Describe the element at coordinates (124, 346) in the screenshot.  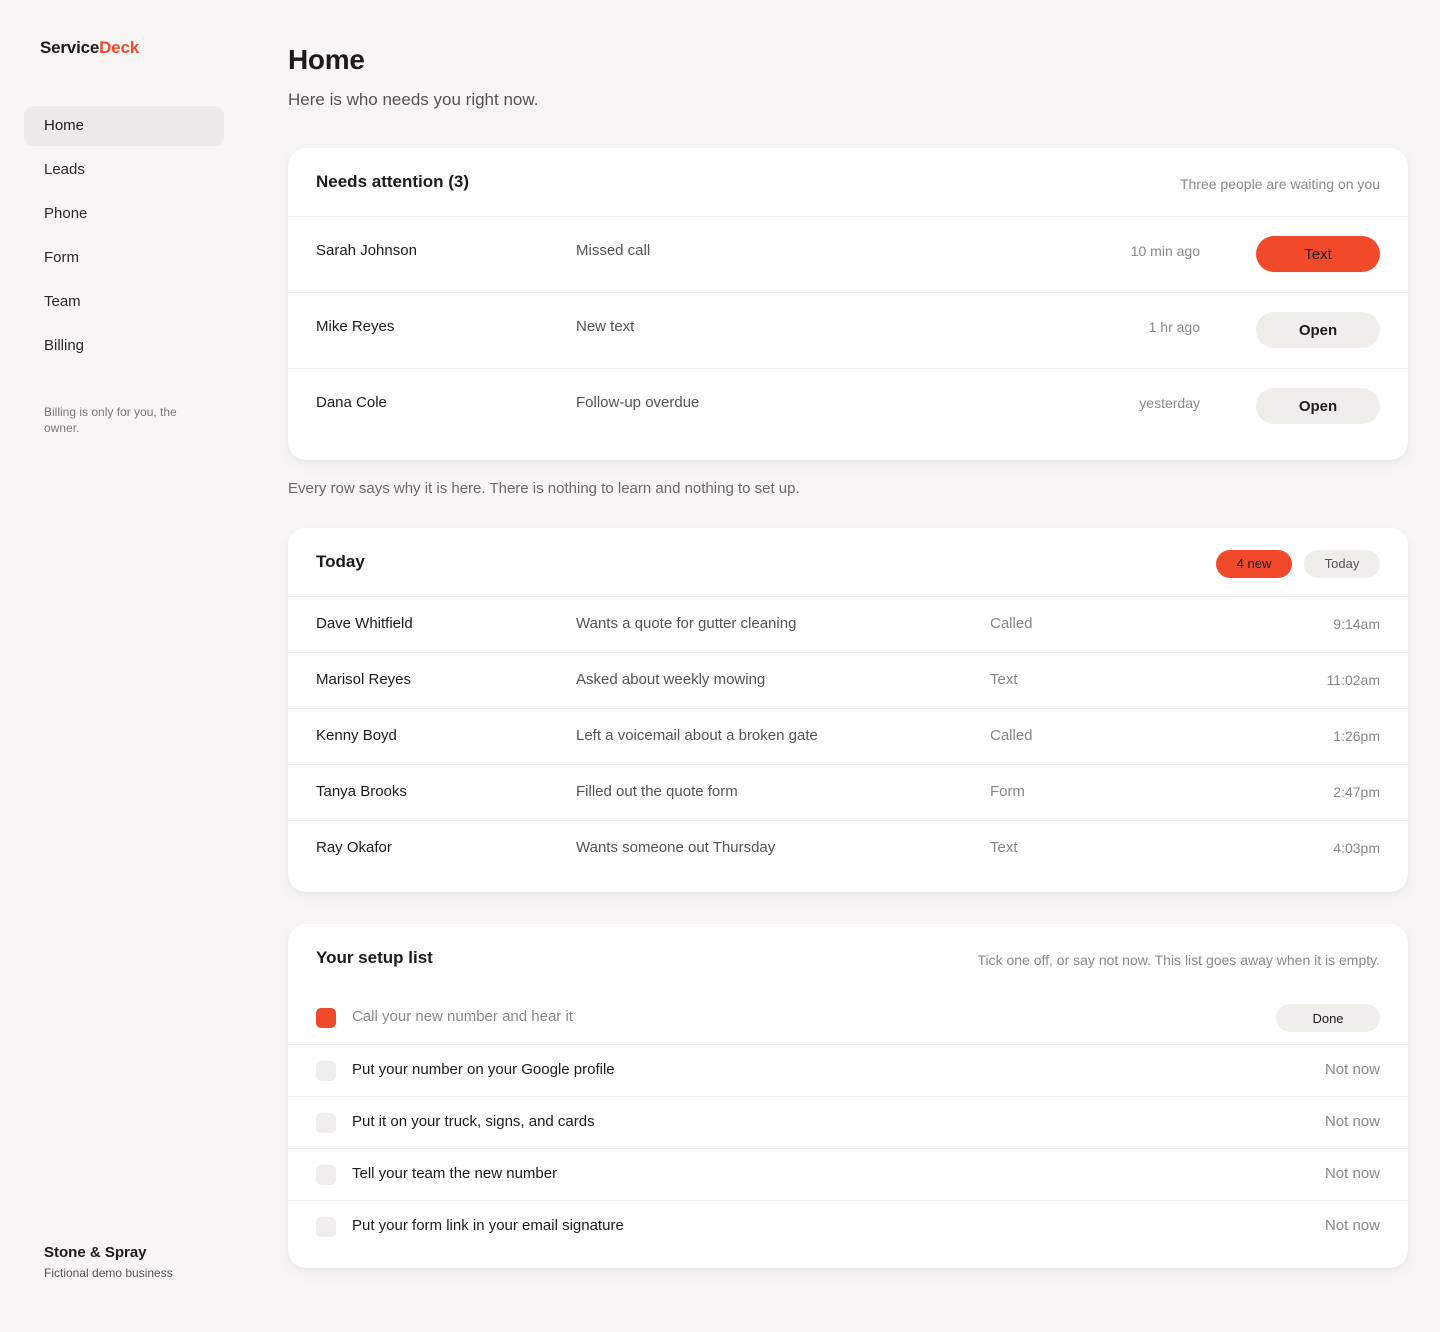
I see `sidebar-item-billing: Billing` at that location.